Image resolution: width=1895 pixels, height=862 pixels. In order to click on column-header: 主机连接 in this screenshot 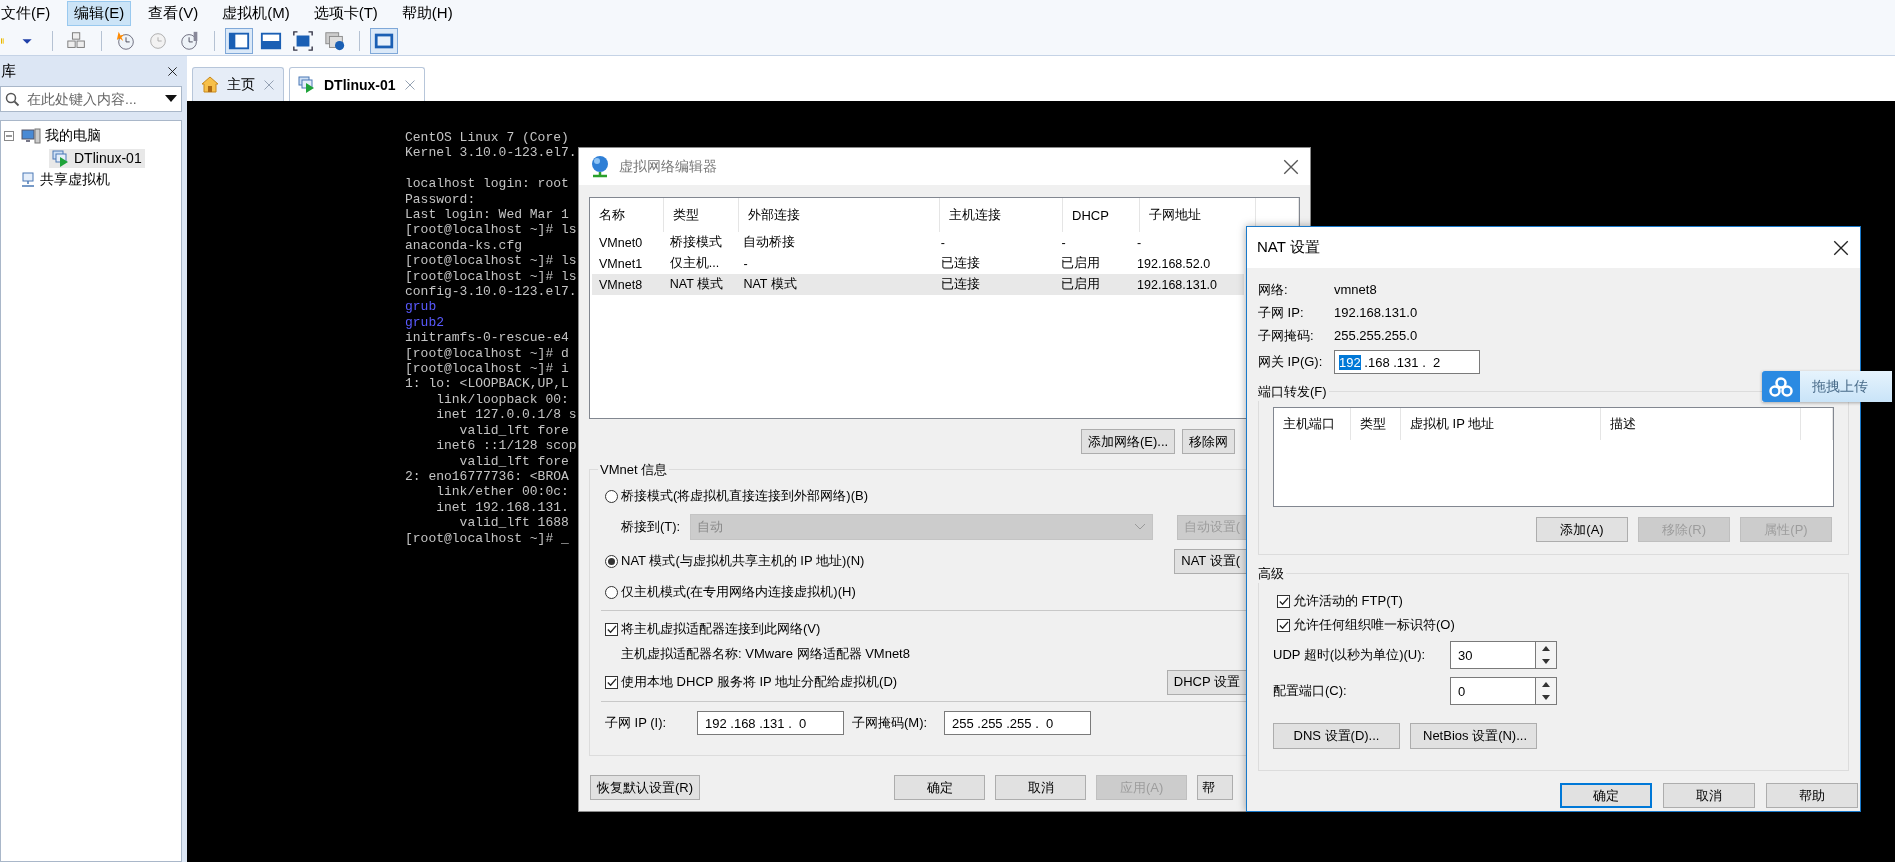, I will do `click(1001, 215)`.